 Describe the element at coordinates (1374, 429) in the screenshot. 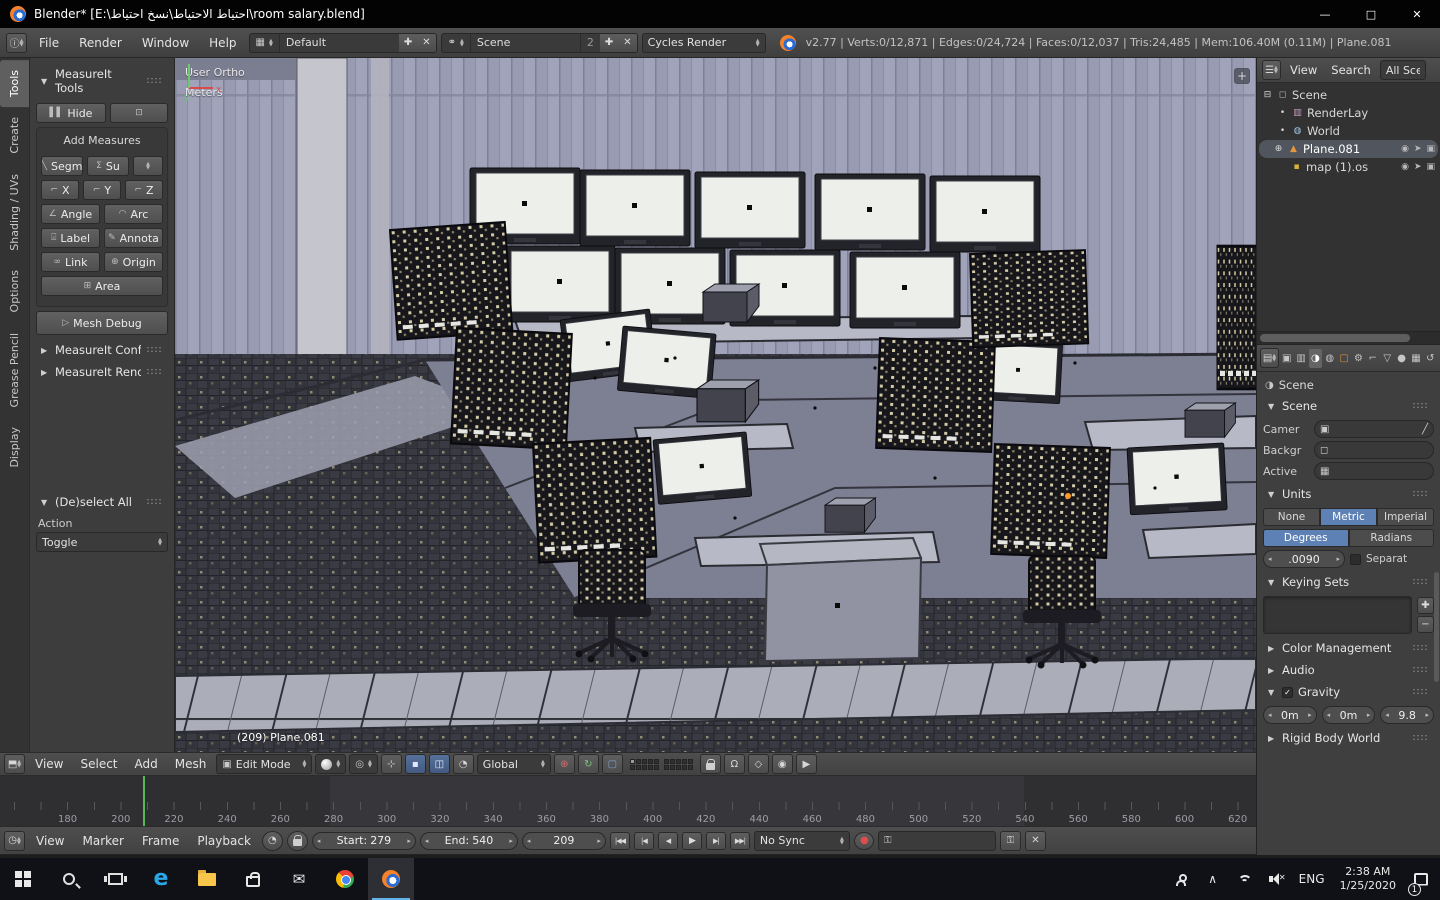

I see `camera-field: ▣ ╱` at that location.